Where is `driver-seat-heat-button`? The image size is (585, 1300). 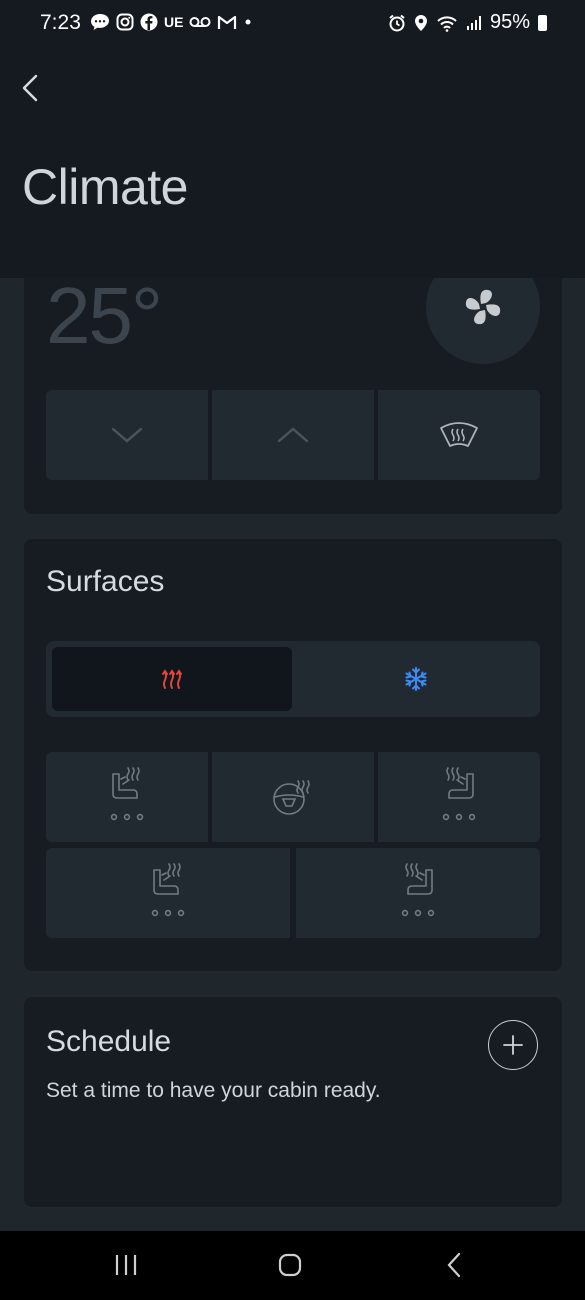
driver-seat-heat-button is located at coordinates (127, 797).